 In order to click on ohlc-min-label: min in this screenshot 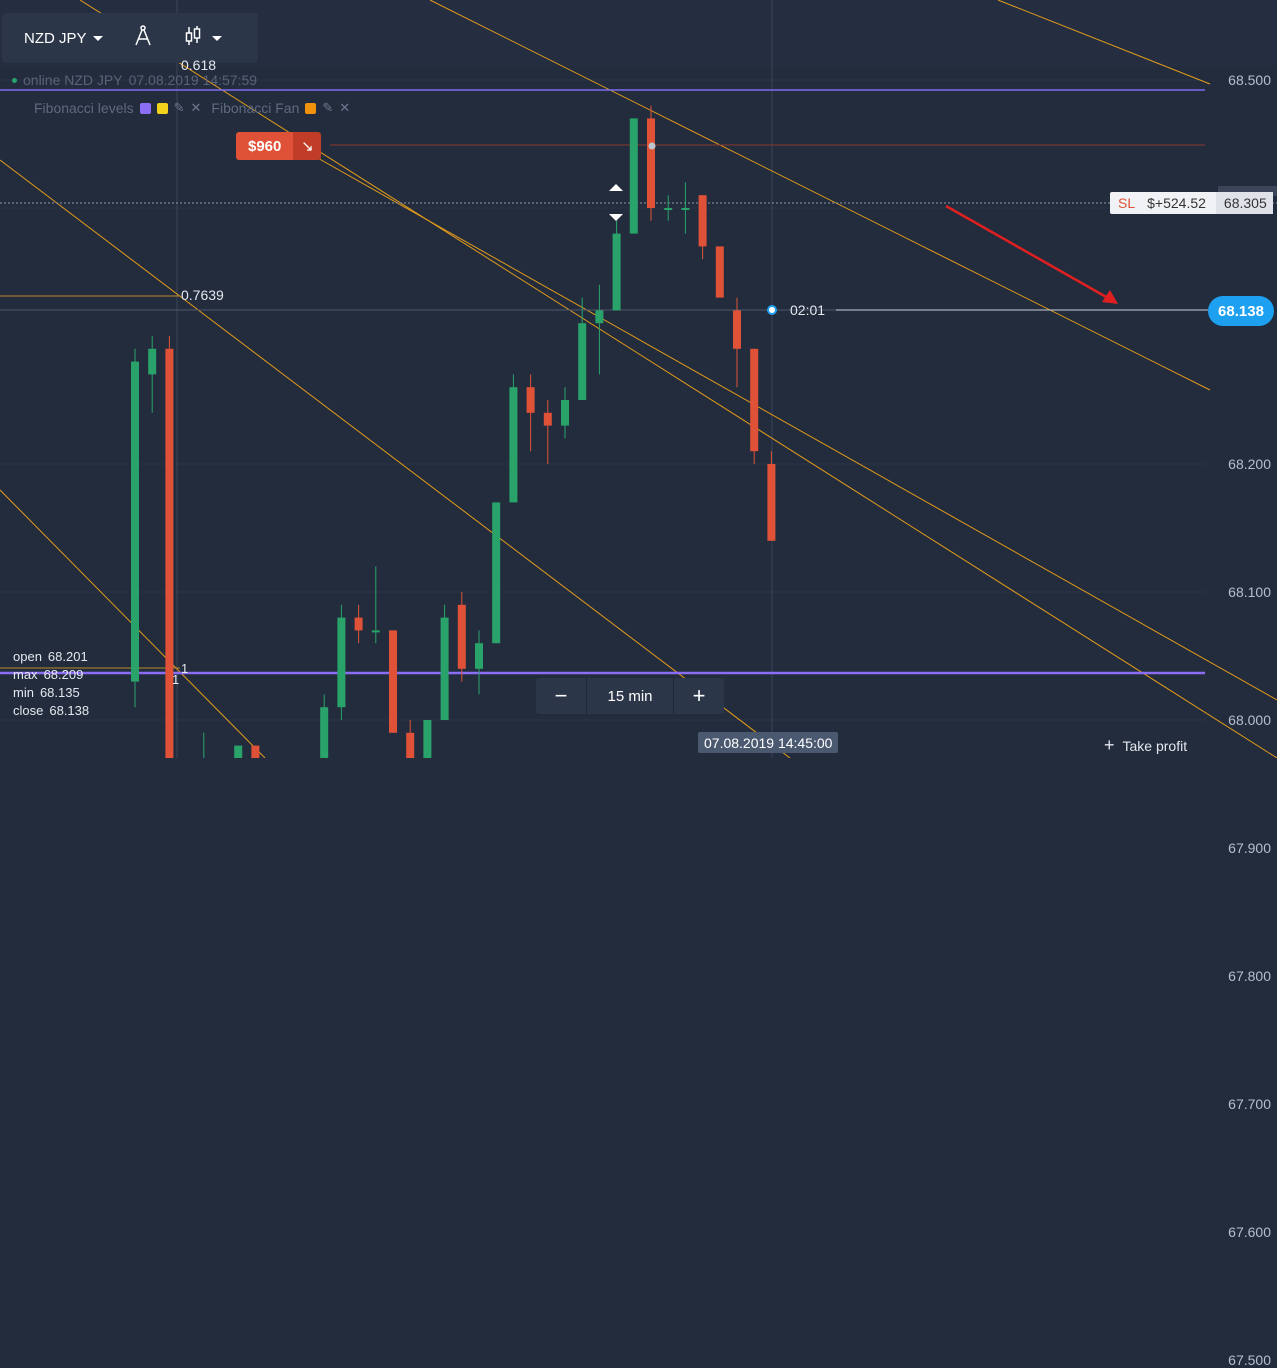, I will do `click(23, 692)`.